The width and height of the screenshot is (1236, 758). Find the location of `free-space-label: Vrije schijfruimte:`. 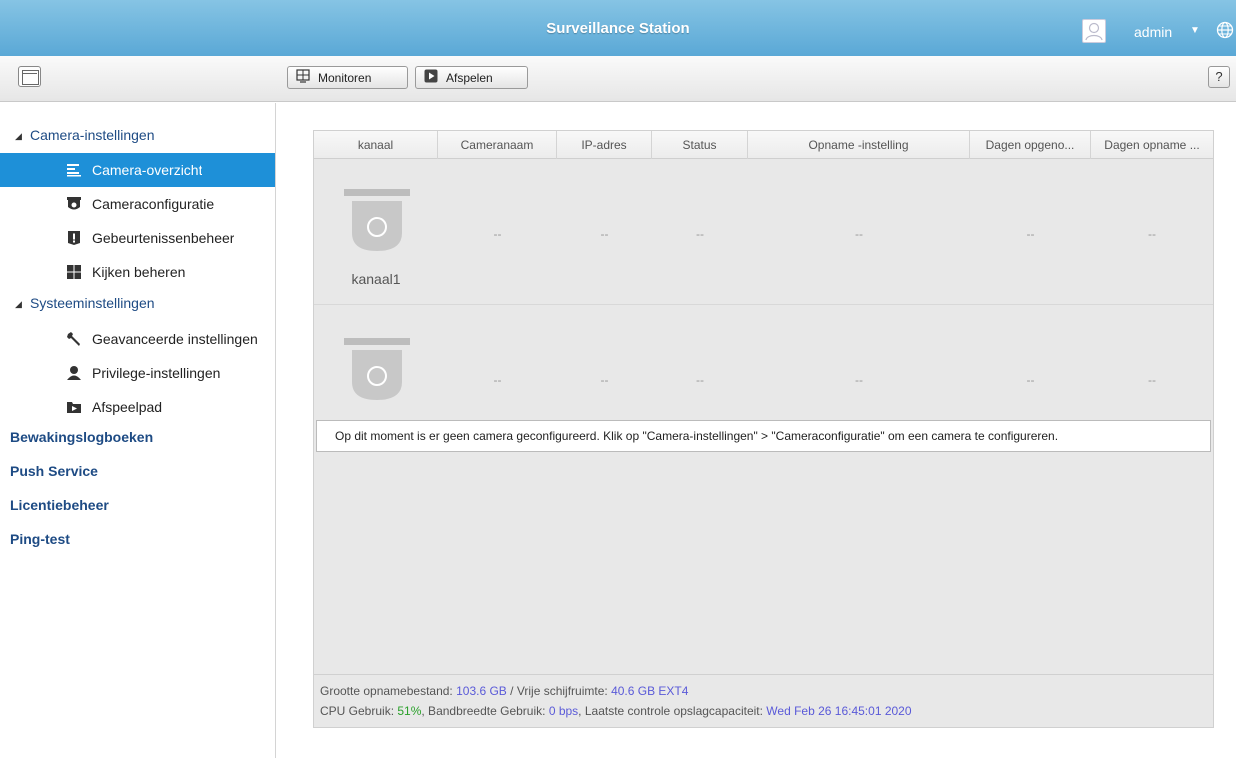

free-space-label: Vrije schijfruimte: is located at coordinates (564, 691).